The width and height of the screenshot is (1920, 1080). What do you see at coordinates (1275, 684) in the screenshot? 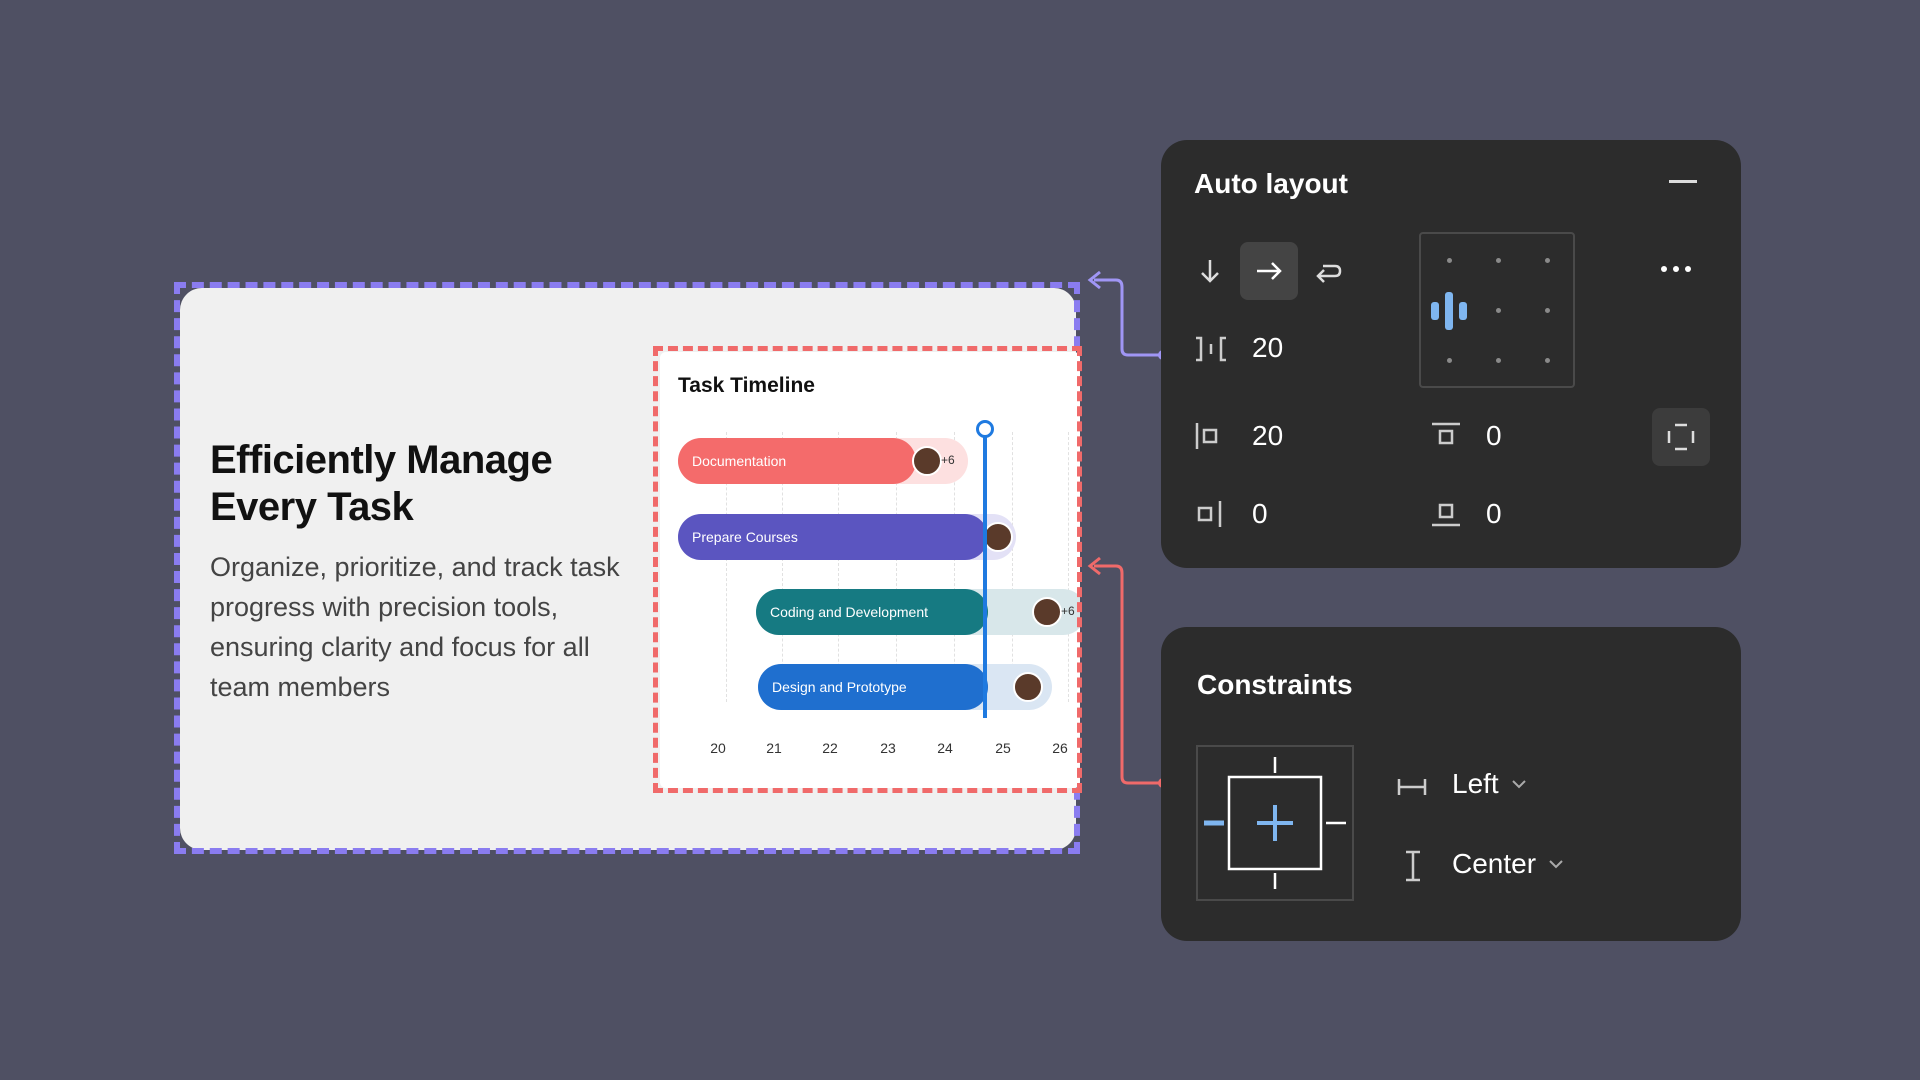
I see `constraints-title: Constraints` at bounding box center [1275, 684].